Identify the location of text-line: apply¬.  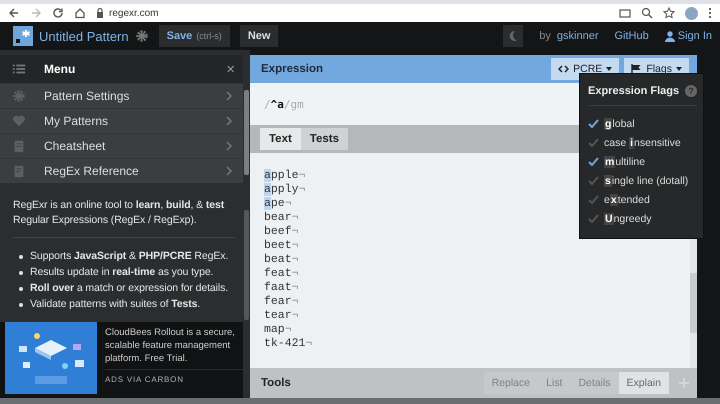
(285, 190).